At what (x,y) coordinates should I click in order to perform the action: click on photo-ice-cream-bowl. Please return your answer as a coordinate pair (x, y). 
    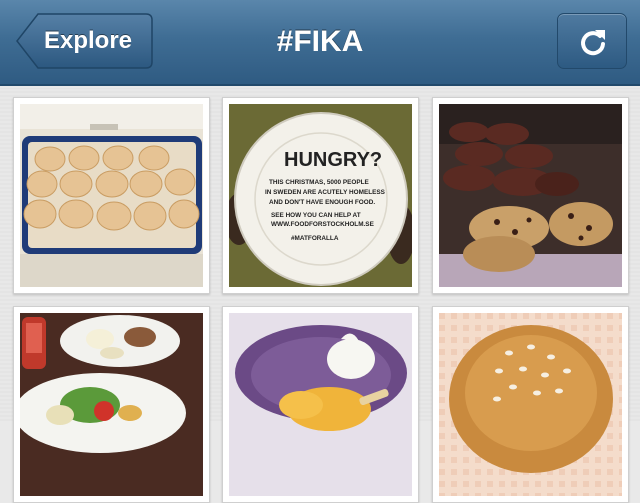
    Looking at the image, I should click on (320, 404).